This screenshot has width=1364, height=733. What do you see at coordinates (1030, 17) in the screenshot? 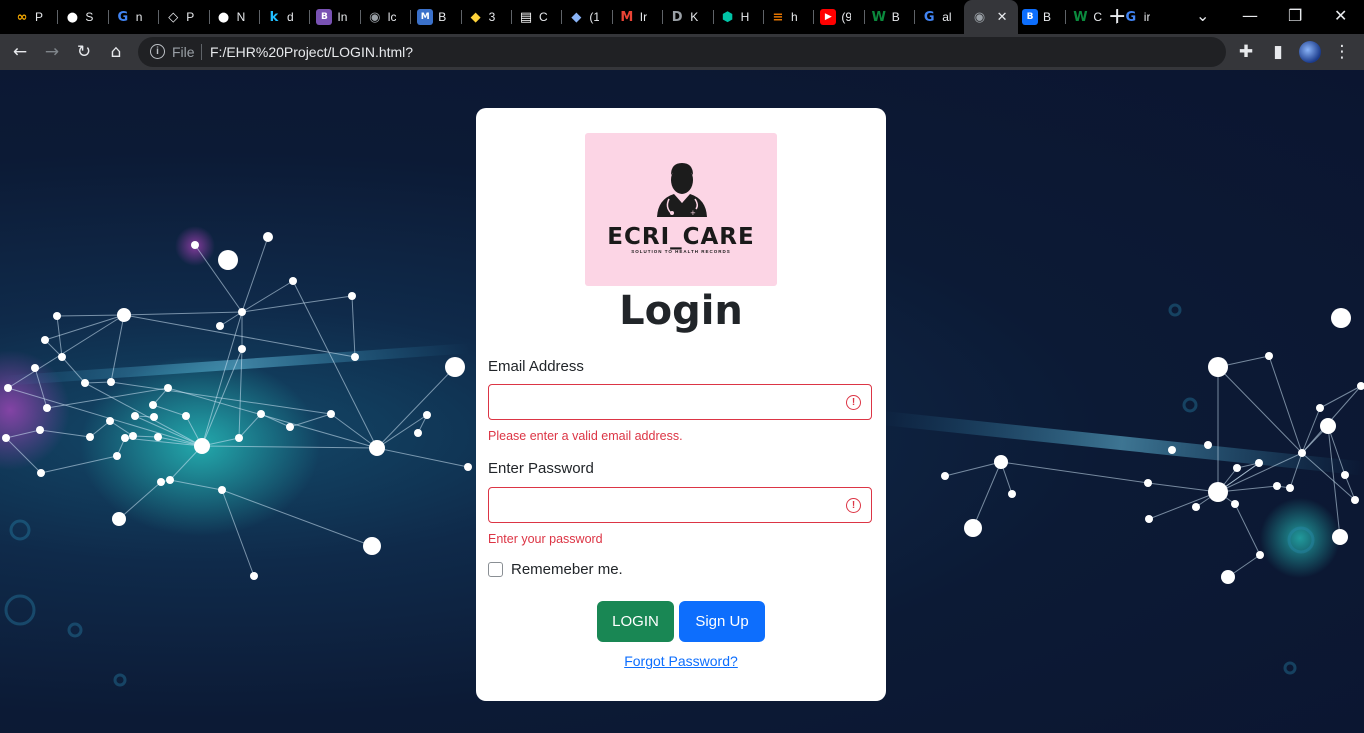
I see `b-icon: B` at bounding box center [1030, 17].